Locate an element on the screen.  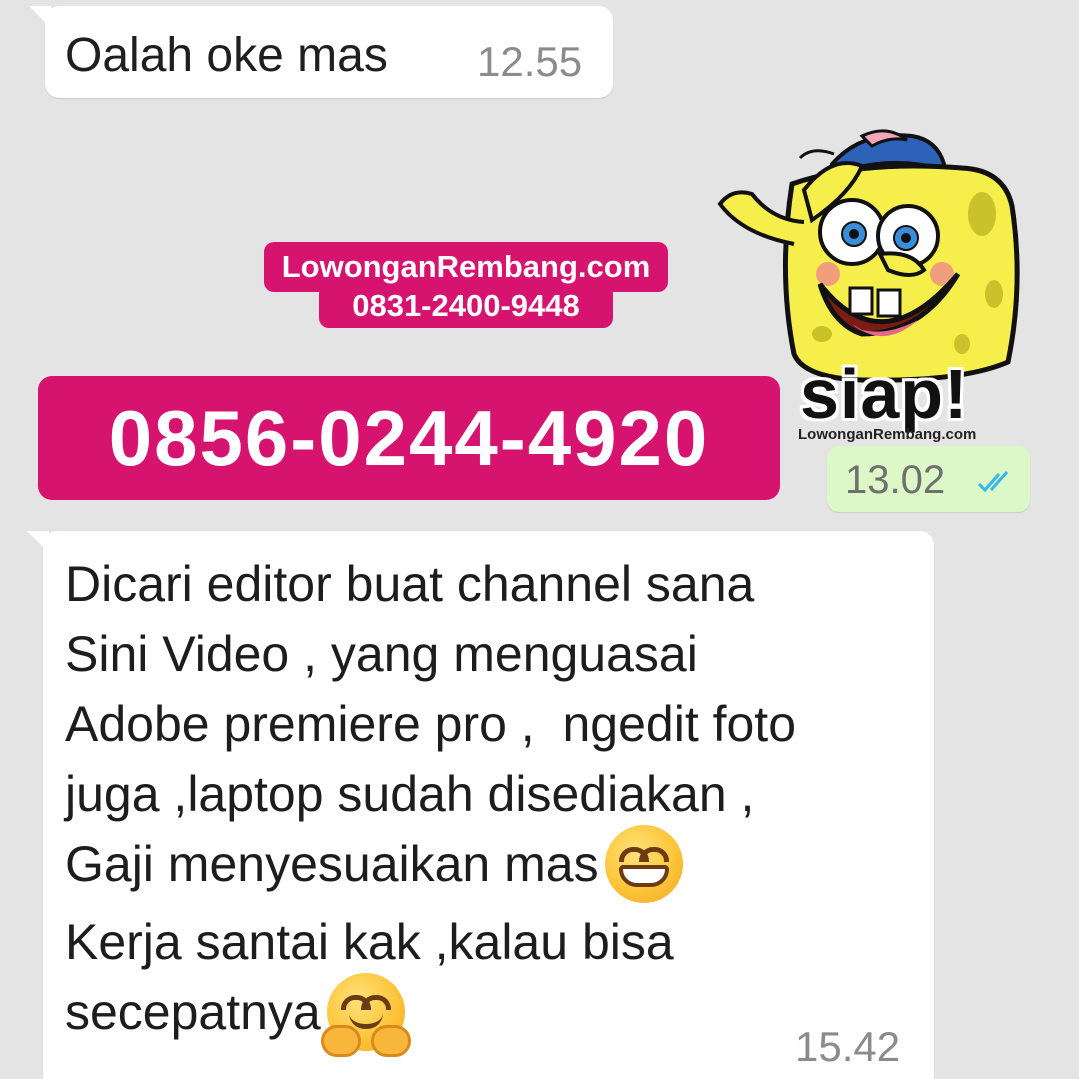
message-line-with-emoji: Gaji menyesuaikan mas is located at coordinates (430, 866).